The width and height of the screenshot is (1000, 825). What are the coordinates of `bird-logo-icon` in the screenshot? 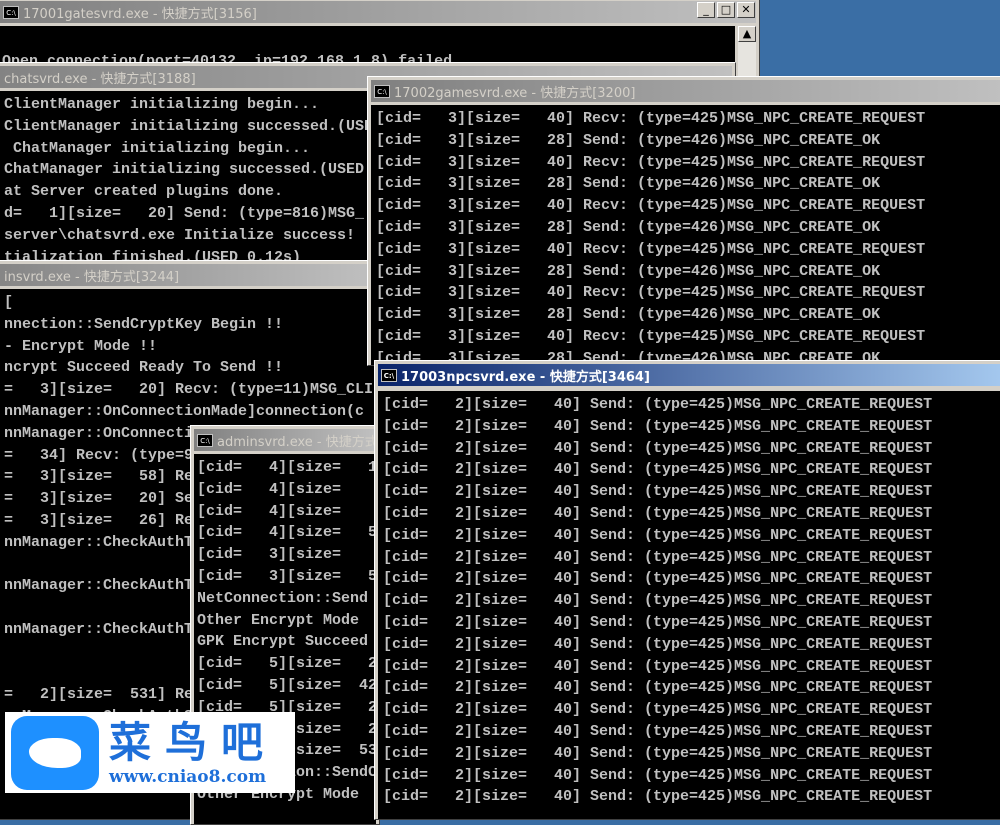 It's located at (55, 752).